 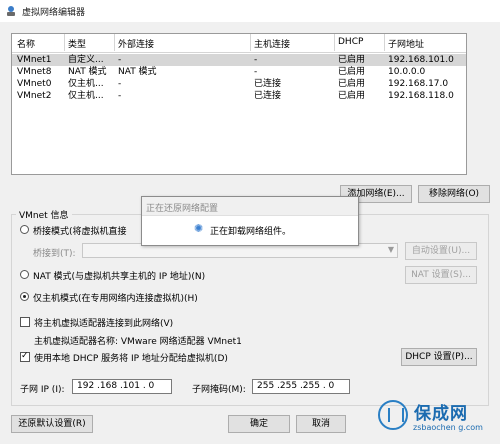 What do you see at coordinates (259, 424) in the screenshot?
I see `ok-button: 确定` at bounding box center [259, 424].